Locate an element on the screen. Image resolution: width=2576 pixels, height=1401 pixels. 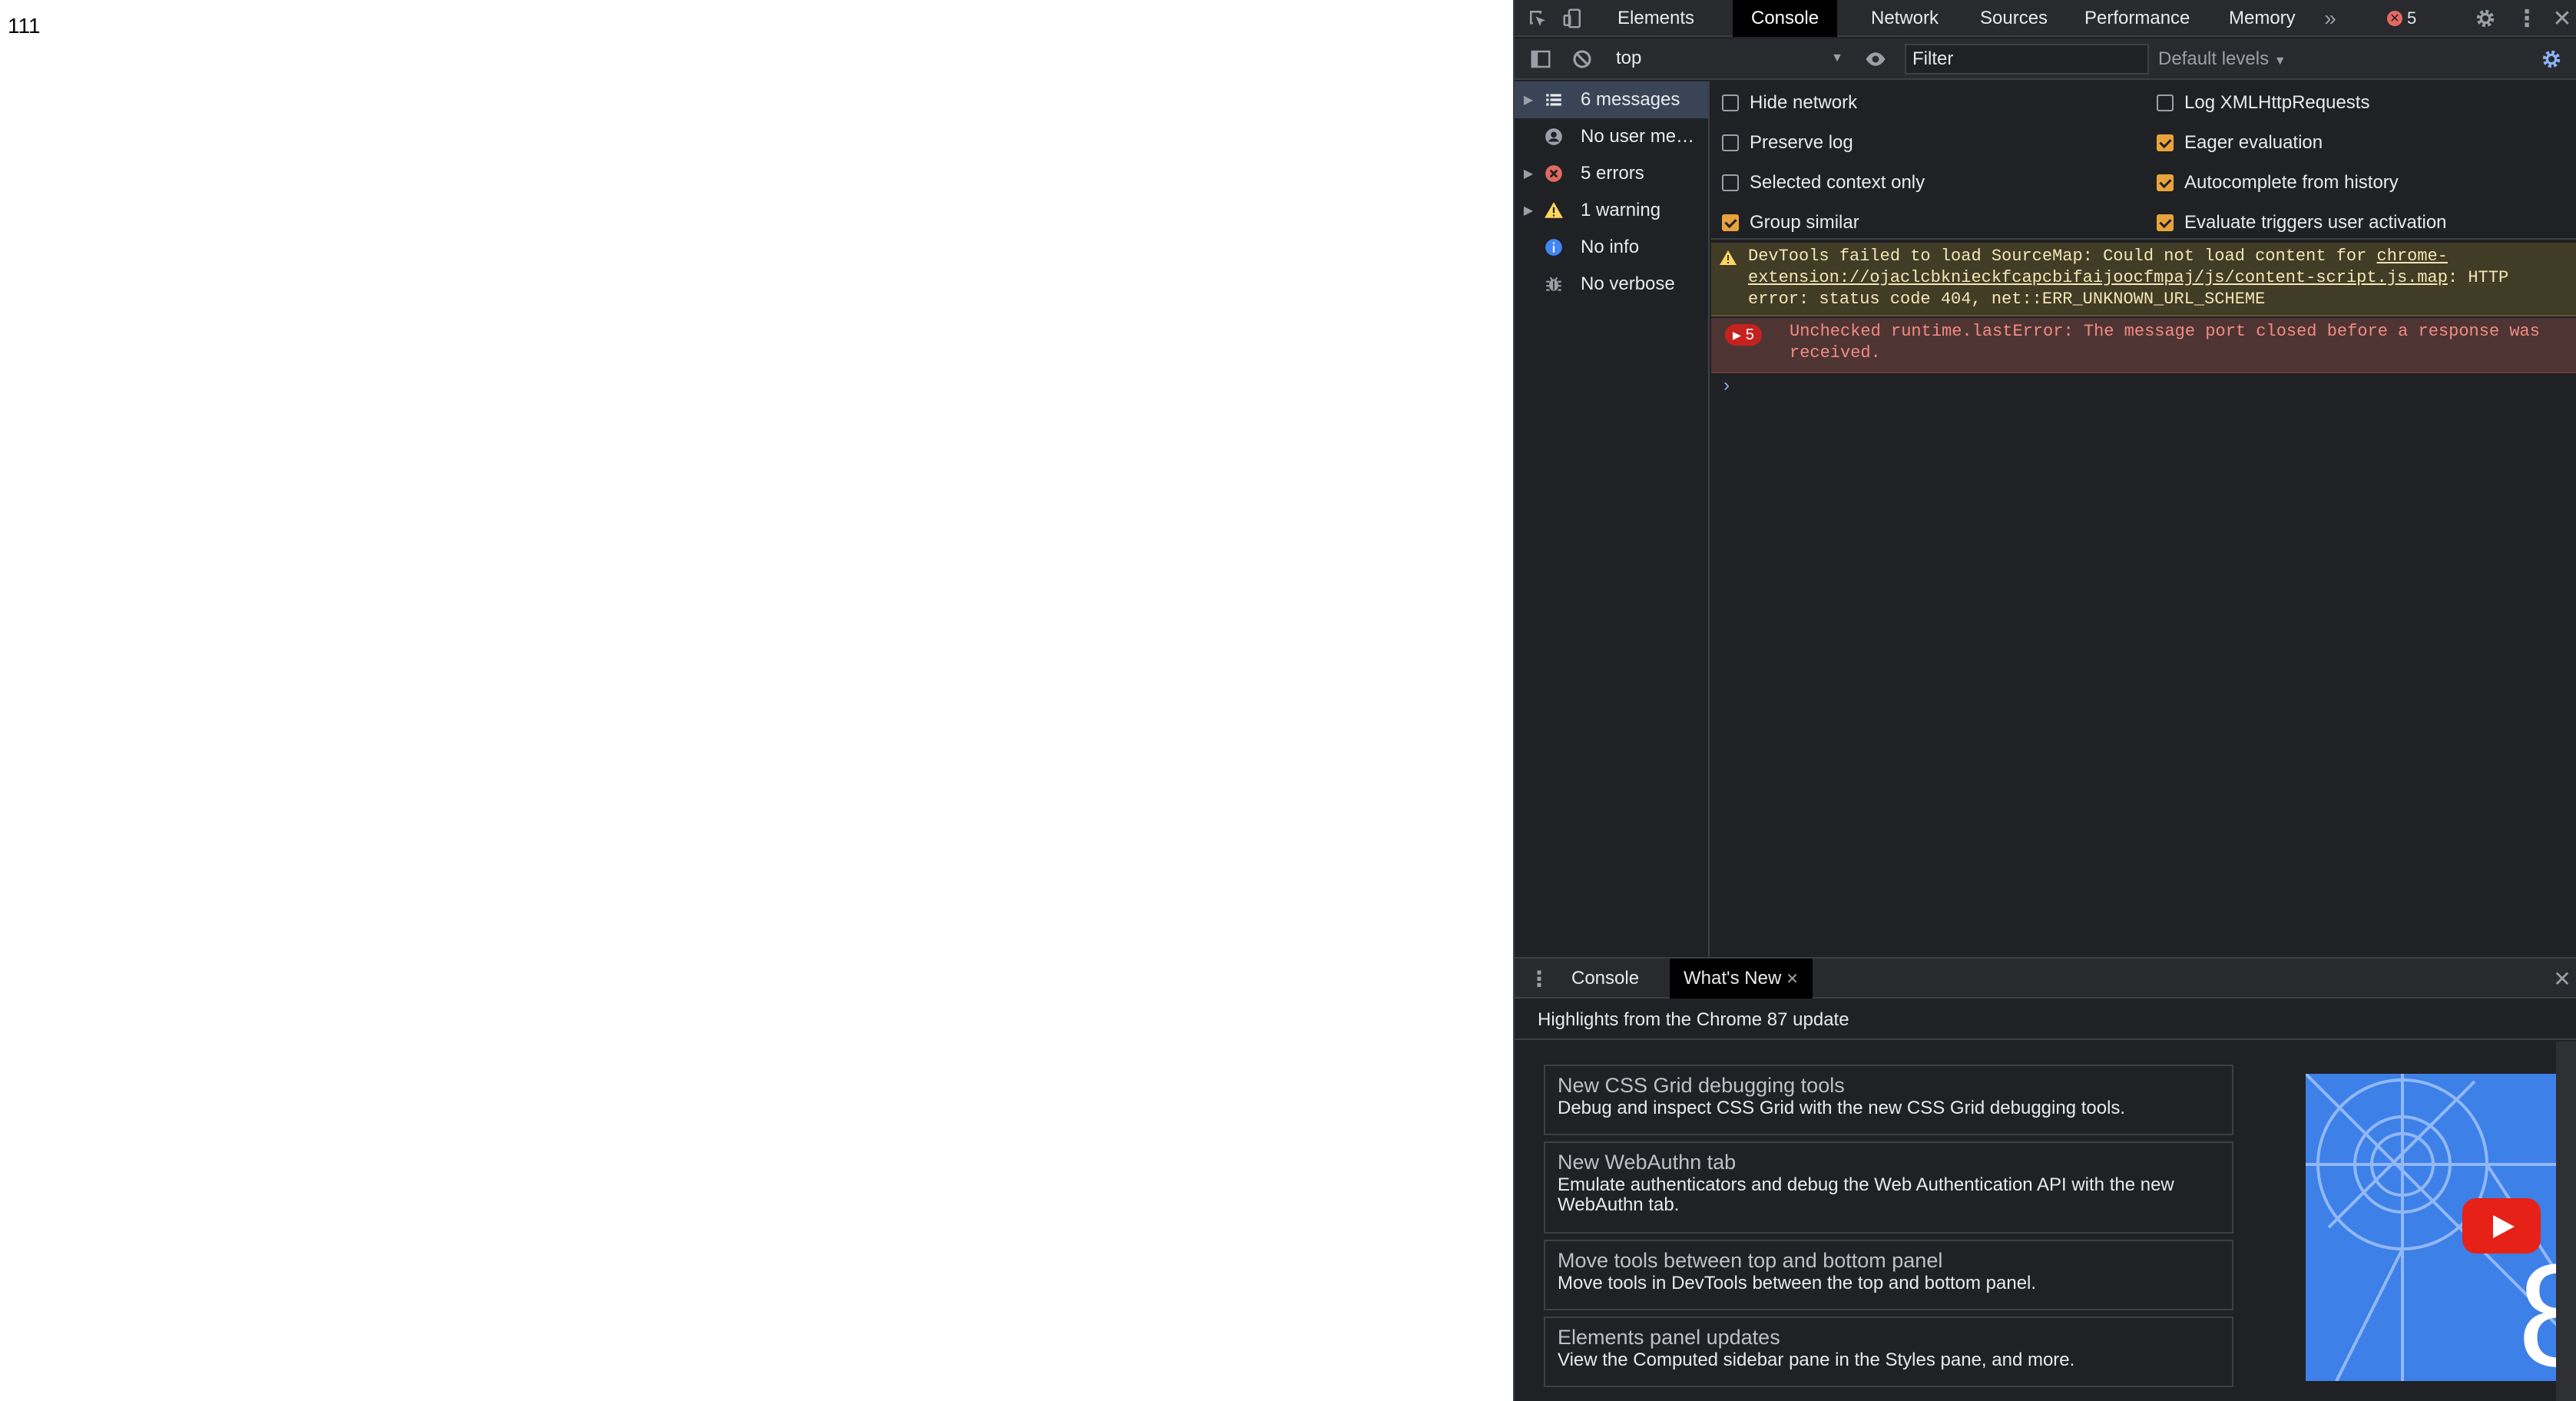
group-similar-setting: Group similar is located at coordinates (1790, 223).